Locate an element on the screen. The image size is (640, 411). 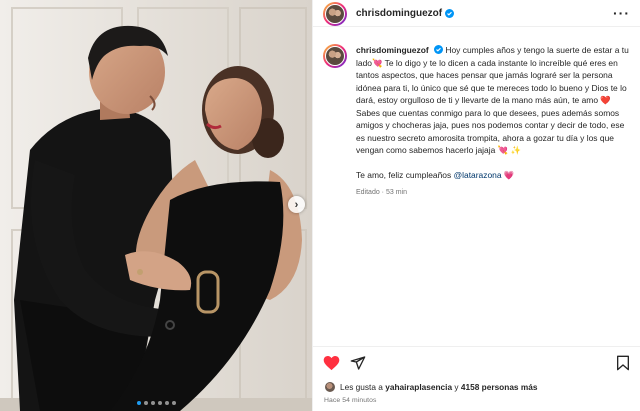
caption-paragraph: Te amo, feliz cumpleaños is located at coordinates (404, 174).